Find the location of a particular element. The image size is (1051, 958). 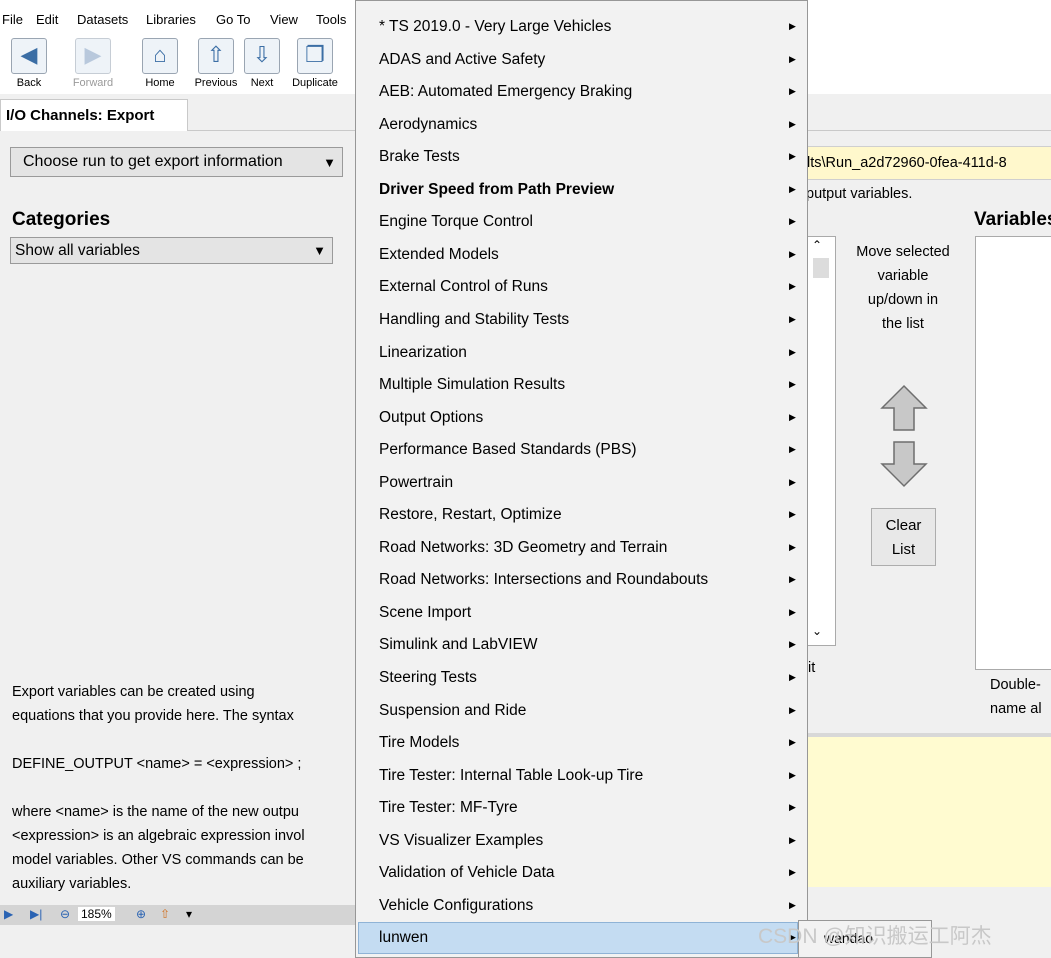

menu-item: Vehicle Configurations is located at coordinates (456, 906).